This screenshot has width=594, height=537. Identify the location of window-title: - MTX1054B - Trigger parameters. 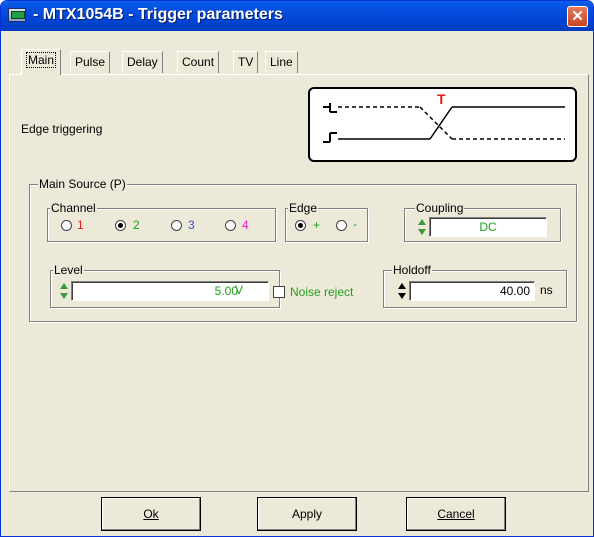
(158, 14).